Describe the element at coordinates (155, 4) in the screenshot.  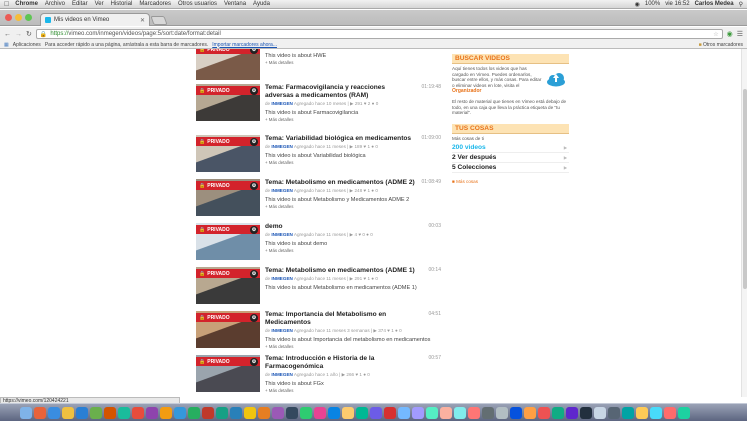
I see `menu-marcadores: Marcadores` at that location.